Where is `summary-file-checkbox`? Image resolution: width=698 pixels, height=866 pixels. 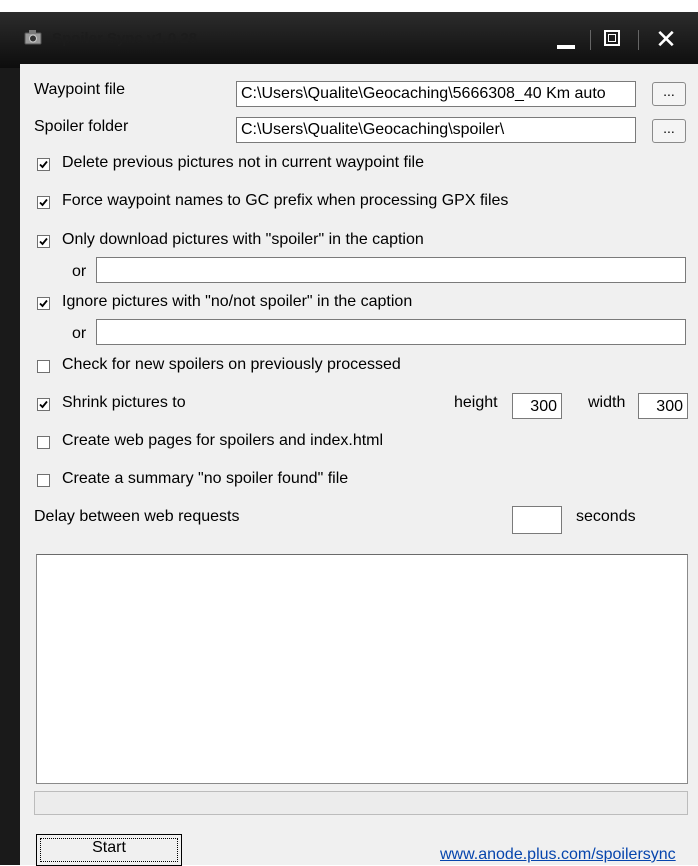 summary-file-checkbox is located at coordinates (43, 480).